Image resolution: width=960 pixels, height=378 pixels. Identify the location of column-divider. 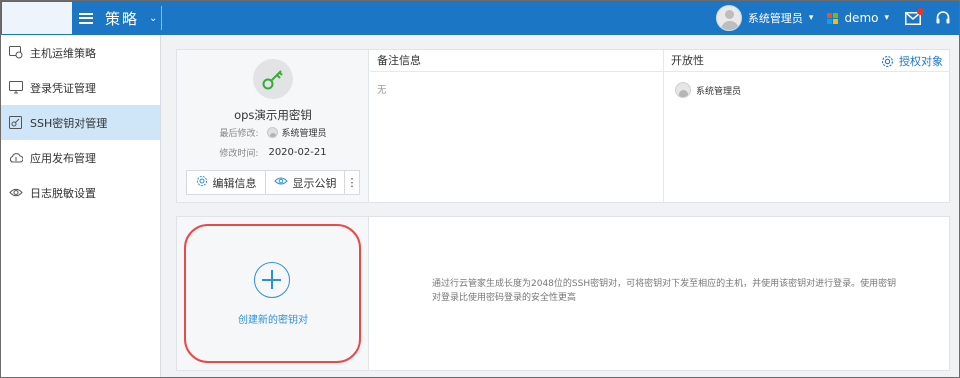
(663, 126).